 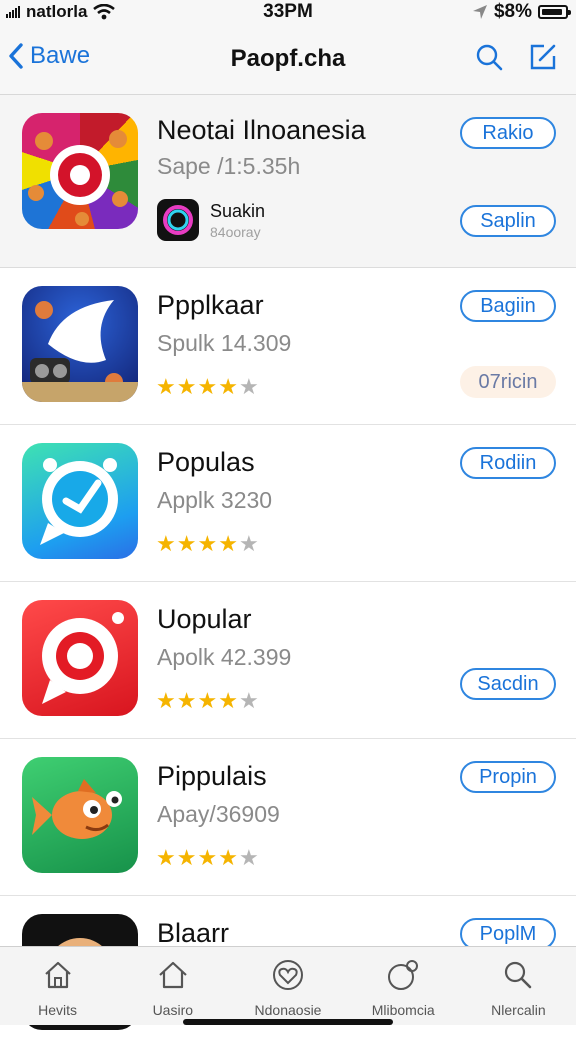 What do you see at coordinates (261, 130) in the screenshot?
I see `featured-app-name: Neotai Ilnoanesia` at bounding box center [261, 130].